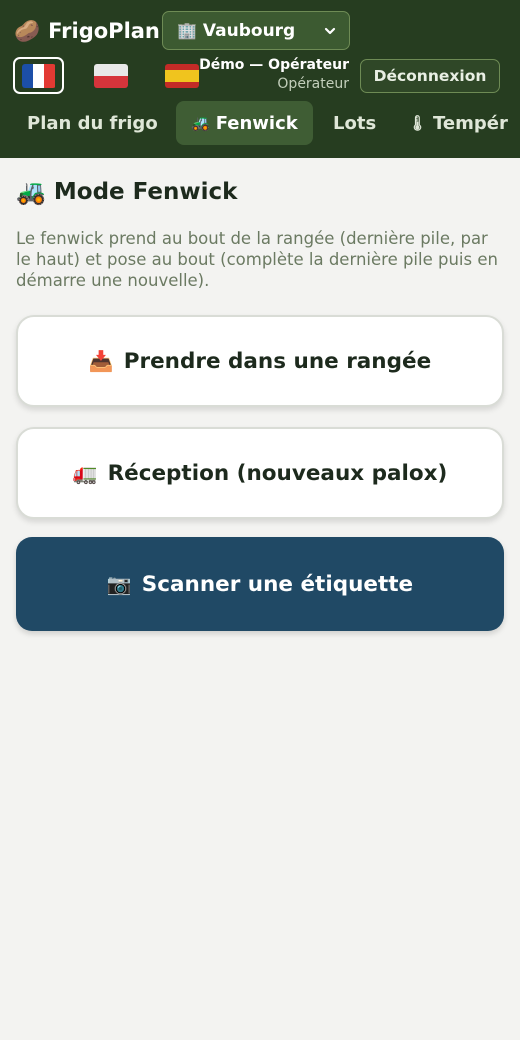 The height and width of the screenshot is (1040, 520). I want to click on tab-lots: Lots, so click(354, 123).